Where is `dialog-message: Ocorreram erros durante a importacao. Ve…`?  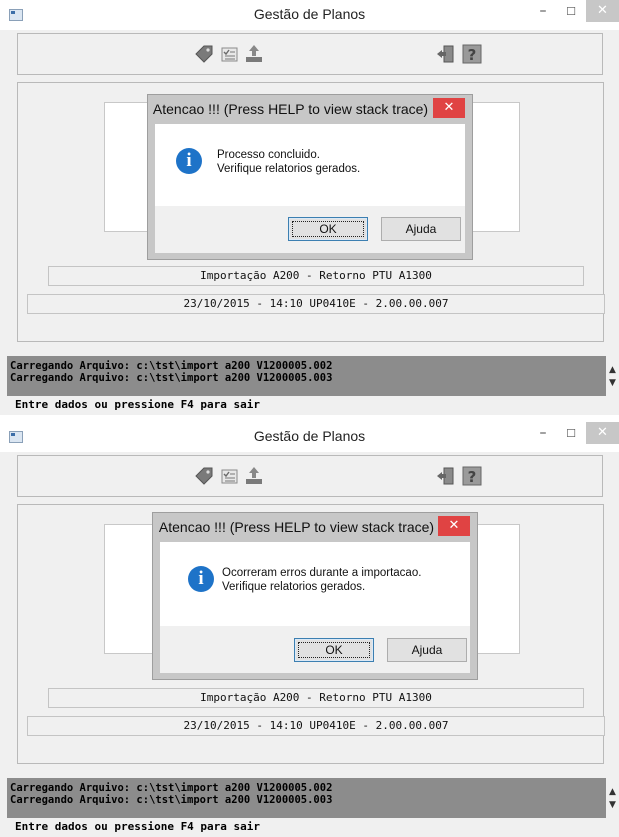
dialog-message: Ocorreram erros durante a importacao. Ve… is located at coordinates (321, 580).